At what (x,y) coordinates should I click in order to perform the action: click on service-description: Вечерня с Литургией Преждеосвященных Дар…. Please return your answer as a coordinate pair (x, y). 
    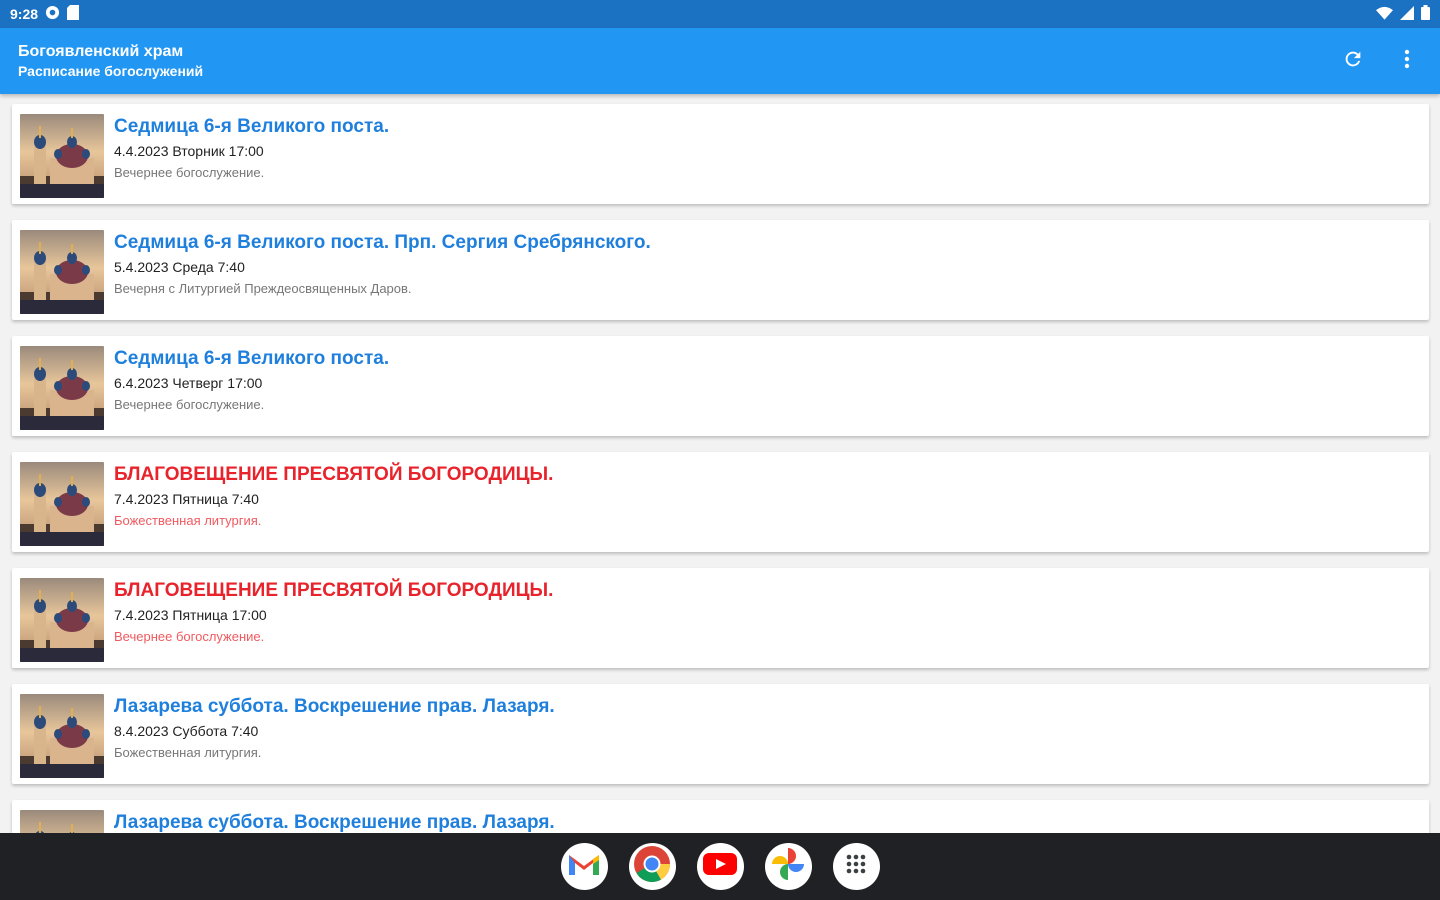
    Looking at the image, I should click on (263, 288).